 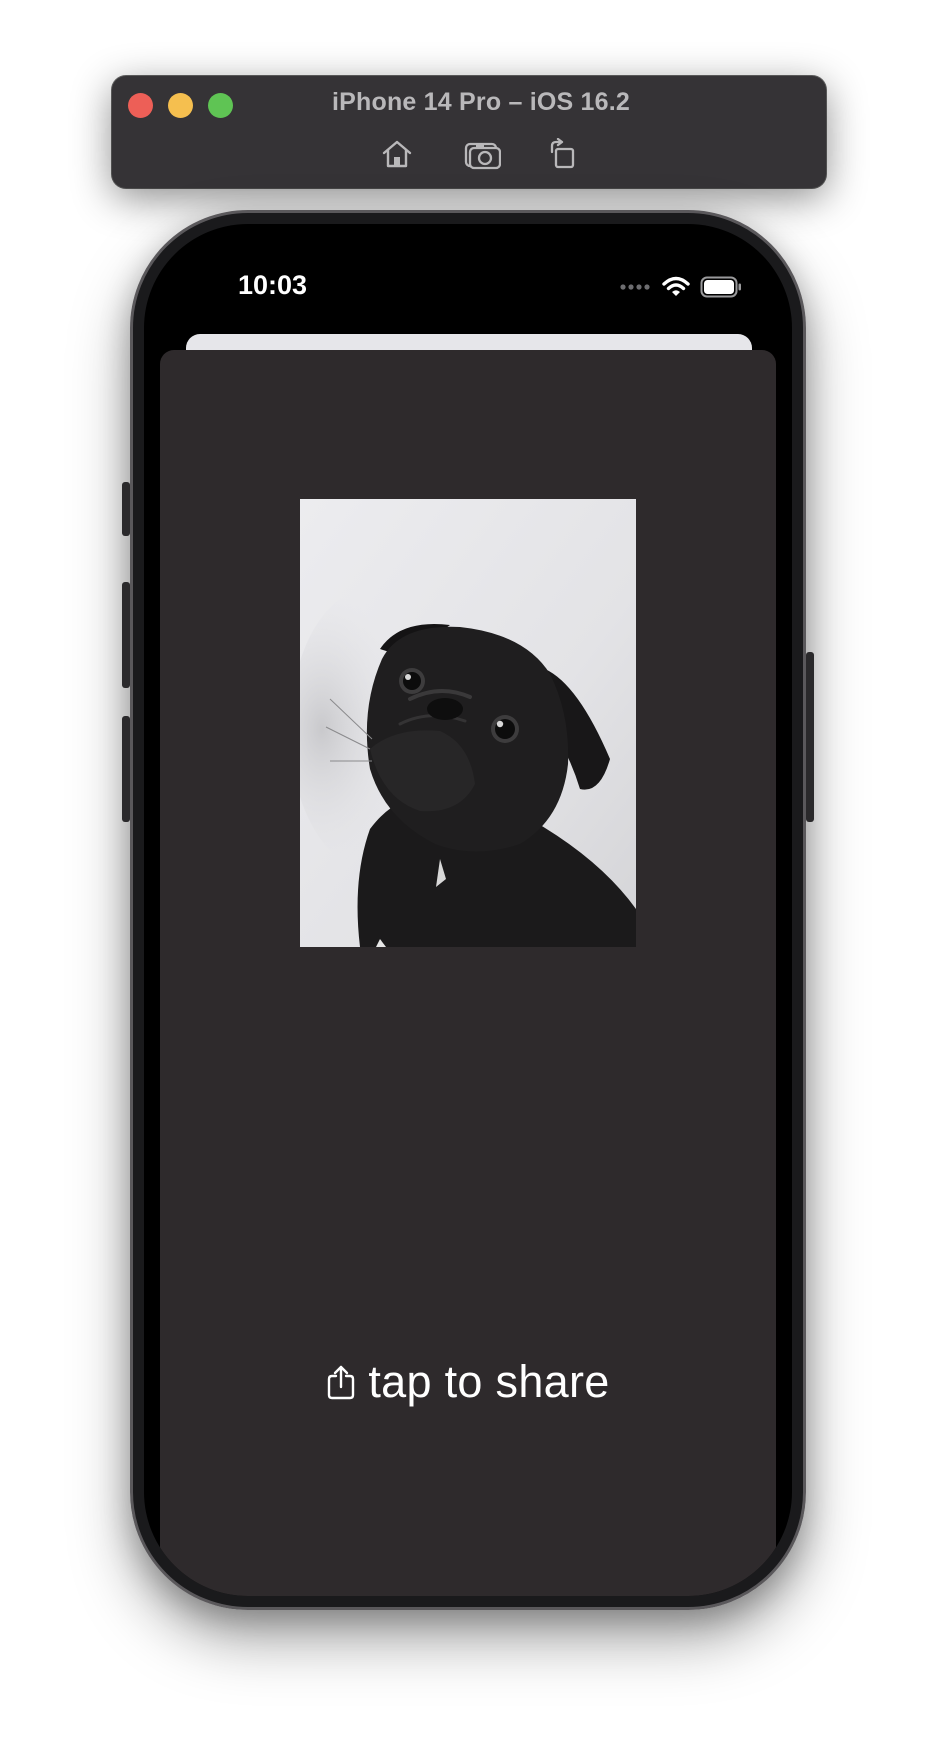 I want to click on share-icon, so click(x=341, y=1382).